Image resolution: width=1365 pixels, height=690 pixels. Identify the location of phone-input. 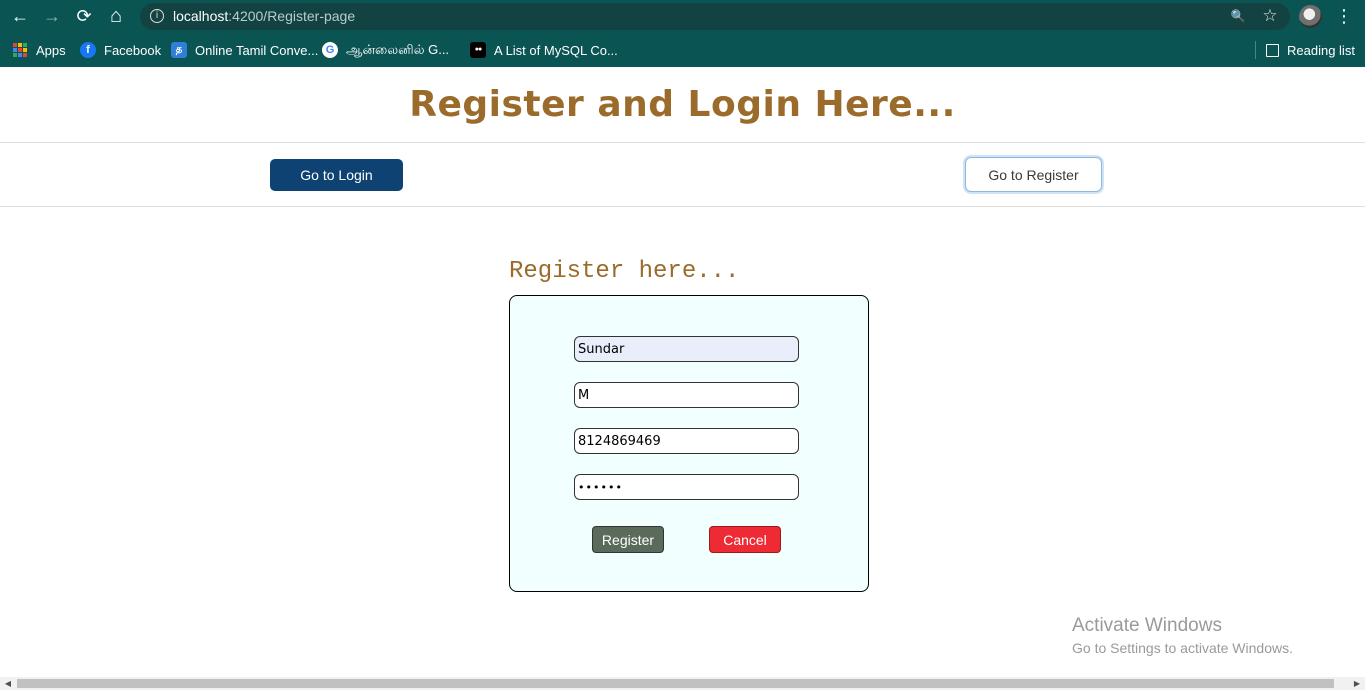
(686, 441).